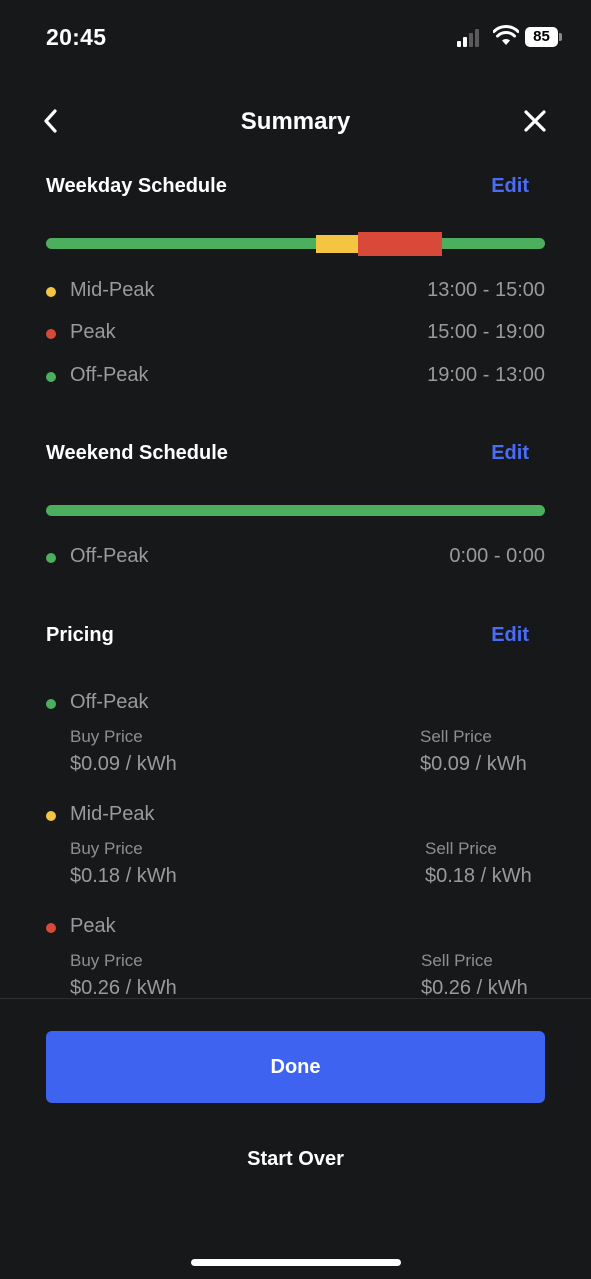 Image resolution: width=591 pixels, height=1279 pixels. Describe the element at coordinates (295, 1159) in the screenshot. I see `start-over-button: Start Over` at that location.